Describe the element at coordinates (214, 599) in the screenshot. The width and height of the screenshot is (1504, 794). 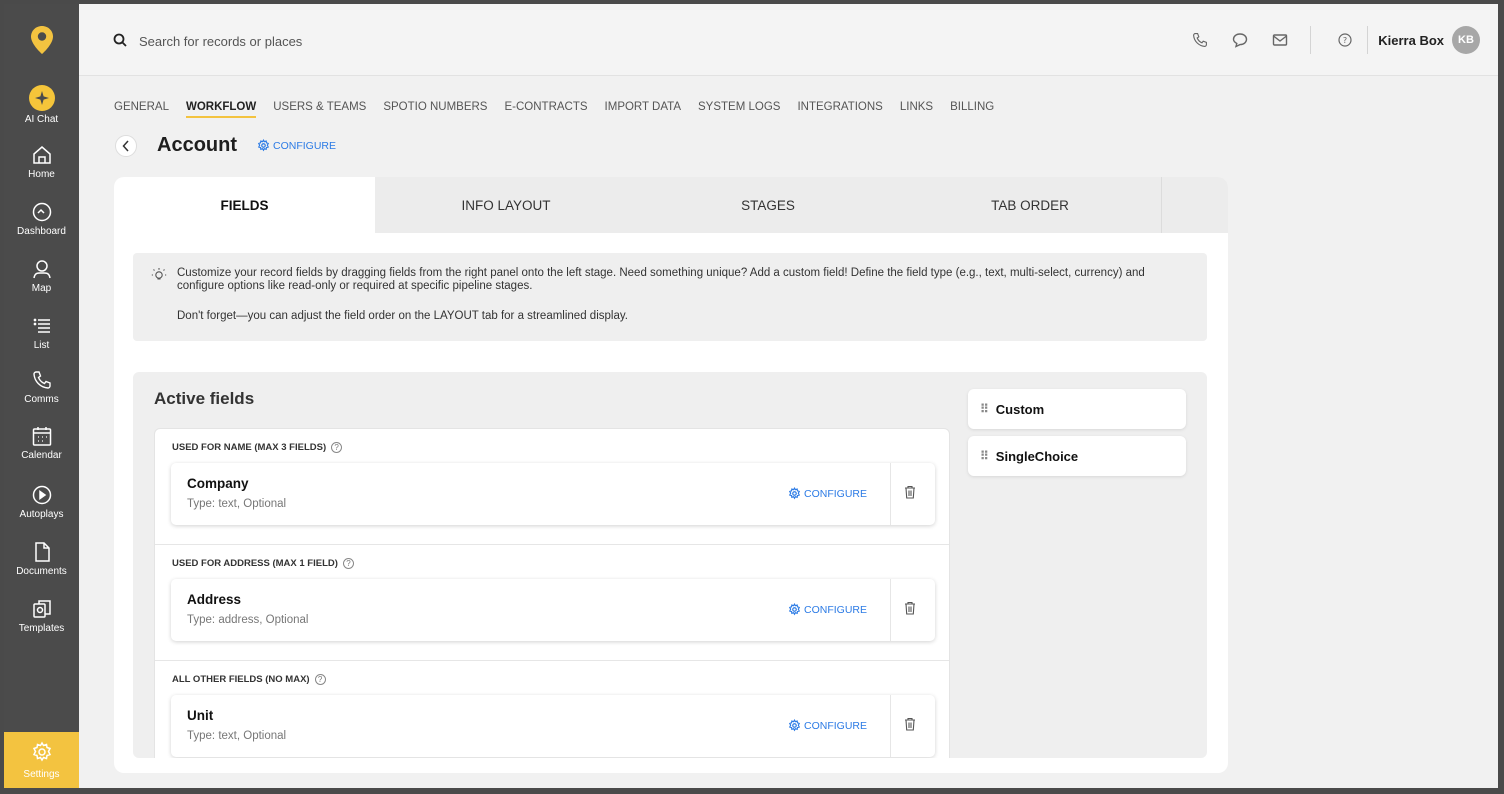
I see `field-name: Address` at that location.